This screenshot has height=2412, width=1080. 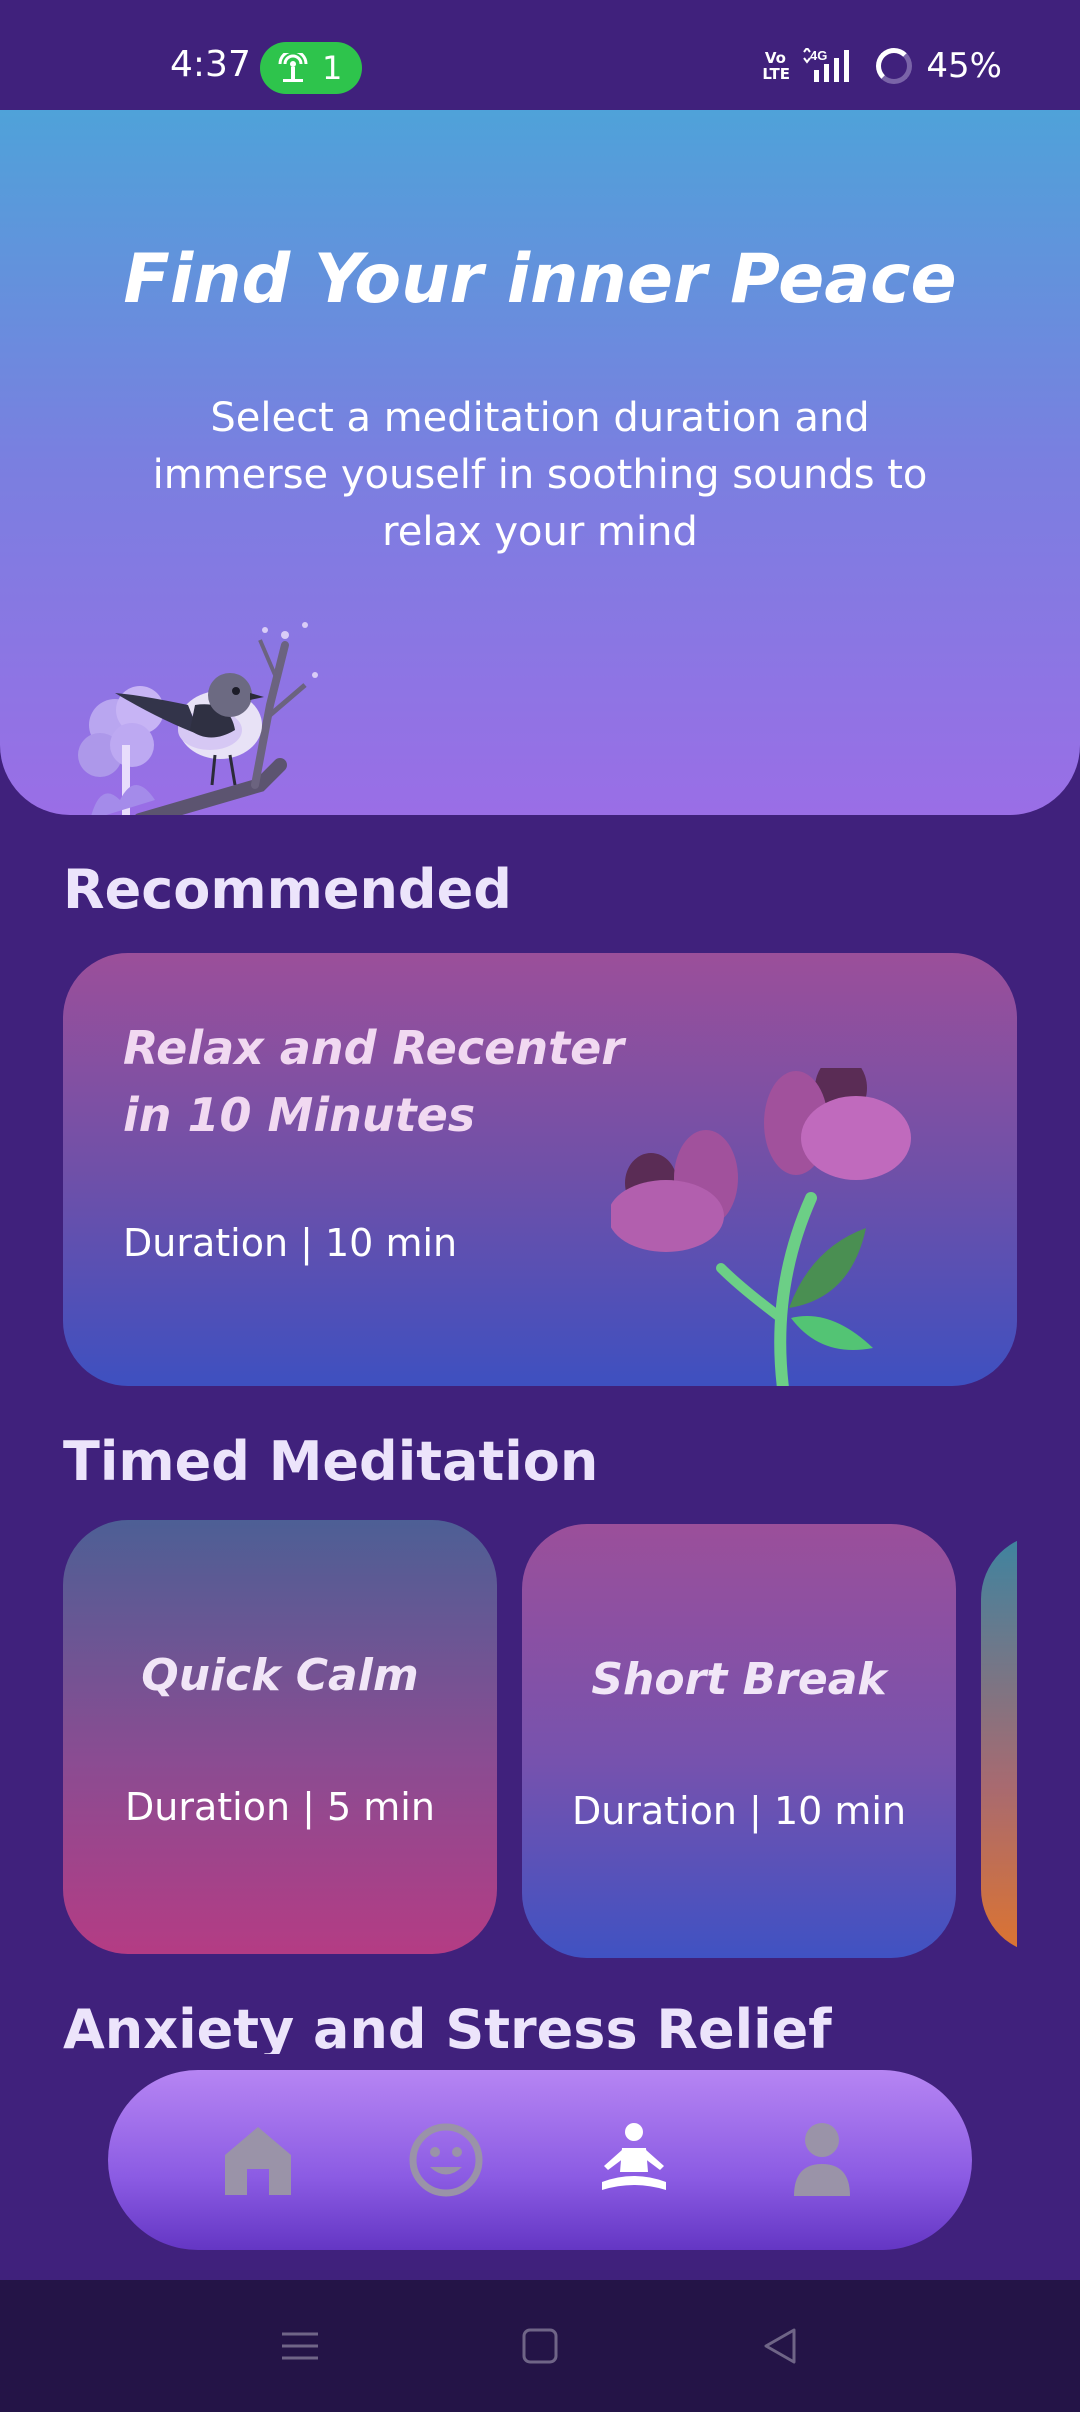 I want to click on bottom-navigation, so click(x=540, y=2160).